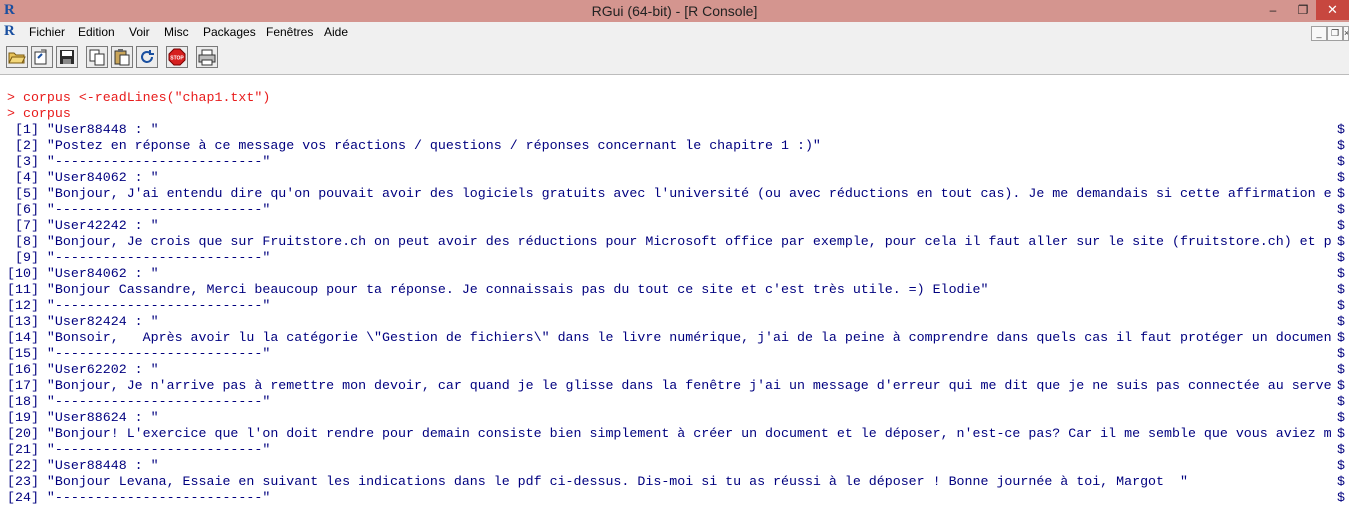 Image resolution: width=1349 pixels, height=507 pixels. I want to click on menu-fichier: Fichier, so click(47, 32).